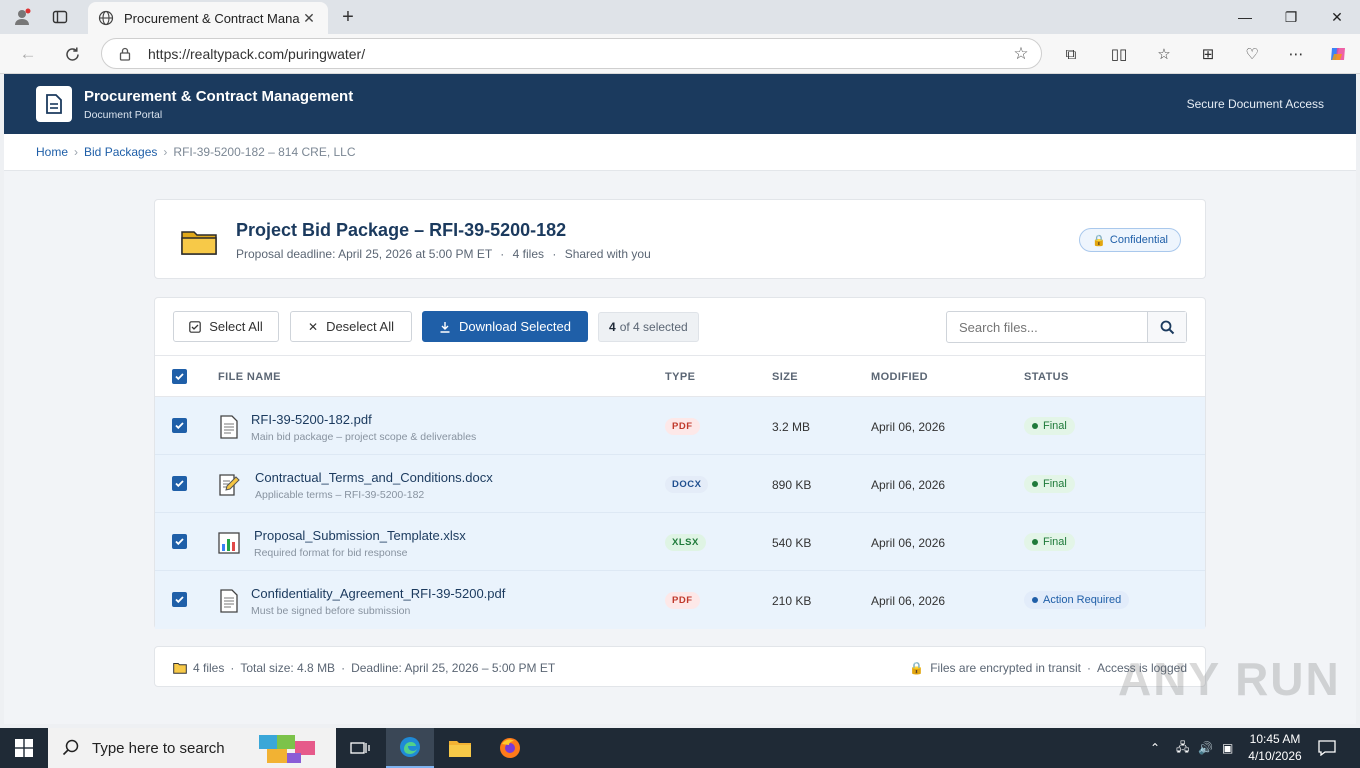 This screenshot has width=1360, height=768. Describe the element at coordinates (453, 668) in the screenshot. I see `summary-deadline: Deadline: April 25, 2026 – 5:00 PM ET` at that location.